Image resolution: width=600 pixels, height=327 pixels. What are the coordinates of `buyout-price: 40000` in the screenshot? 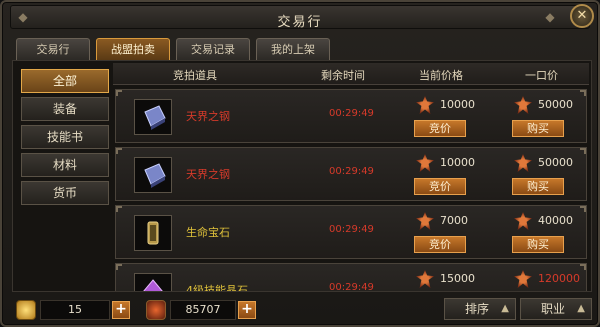 It's located at (555, 220).